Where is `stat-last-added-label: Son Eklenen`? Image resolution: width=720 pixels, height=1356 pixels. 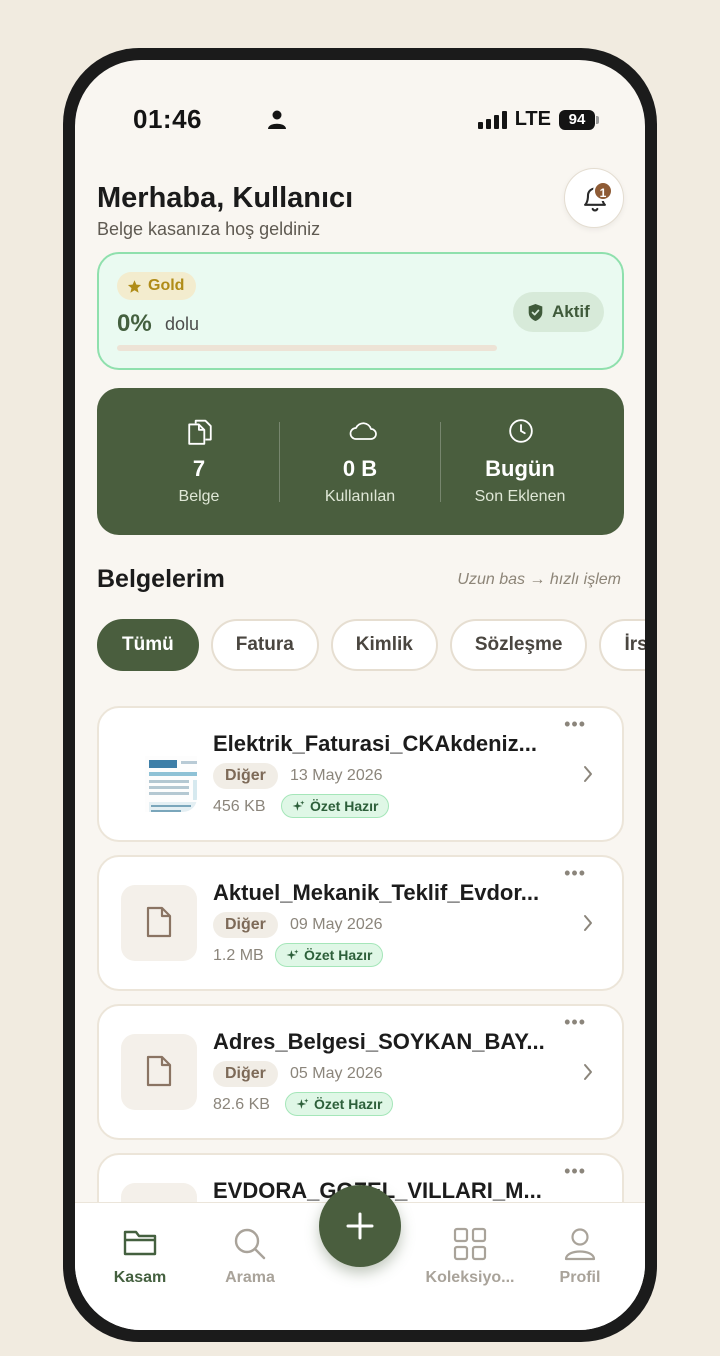
stat-last-added-label: Son Eklenen is located at coordinates (520, 496).